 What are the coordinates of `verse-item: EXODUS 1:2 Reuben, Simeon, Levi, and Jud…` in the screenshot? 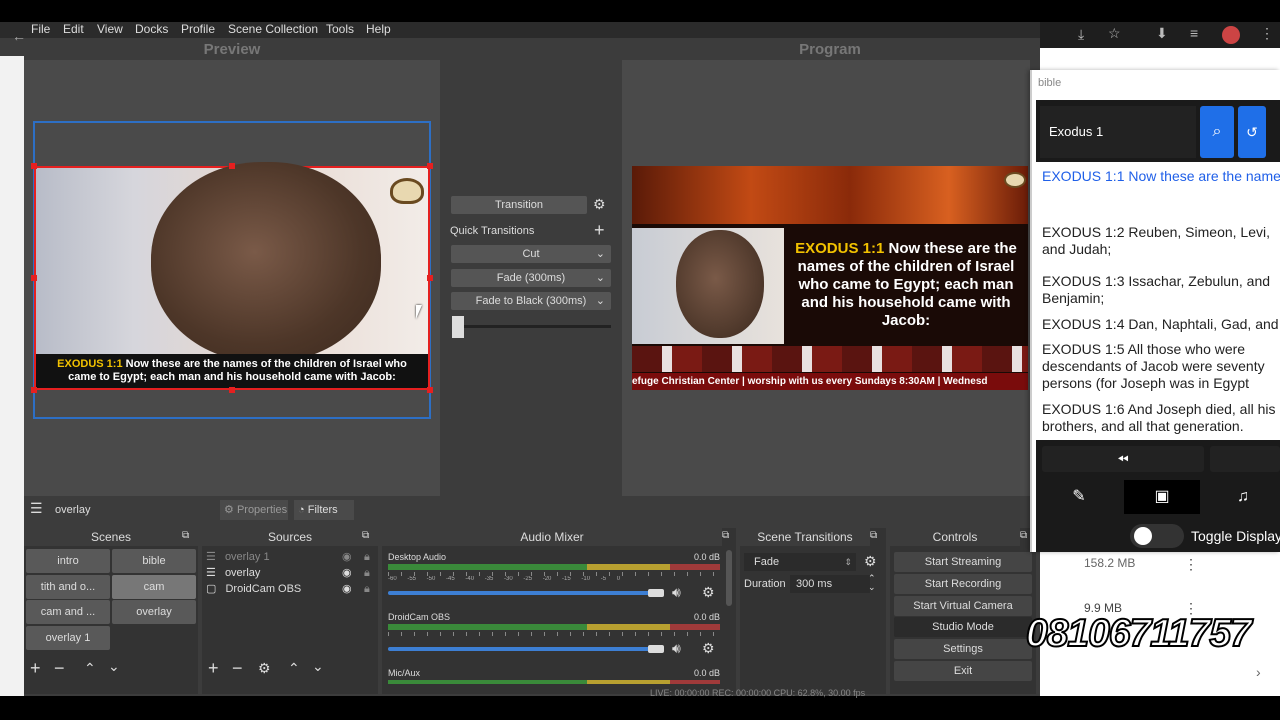 It's located at (1159, 245).